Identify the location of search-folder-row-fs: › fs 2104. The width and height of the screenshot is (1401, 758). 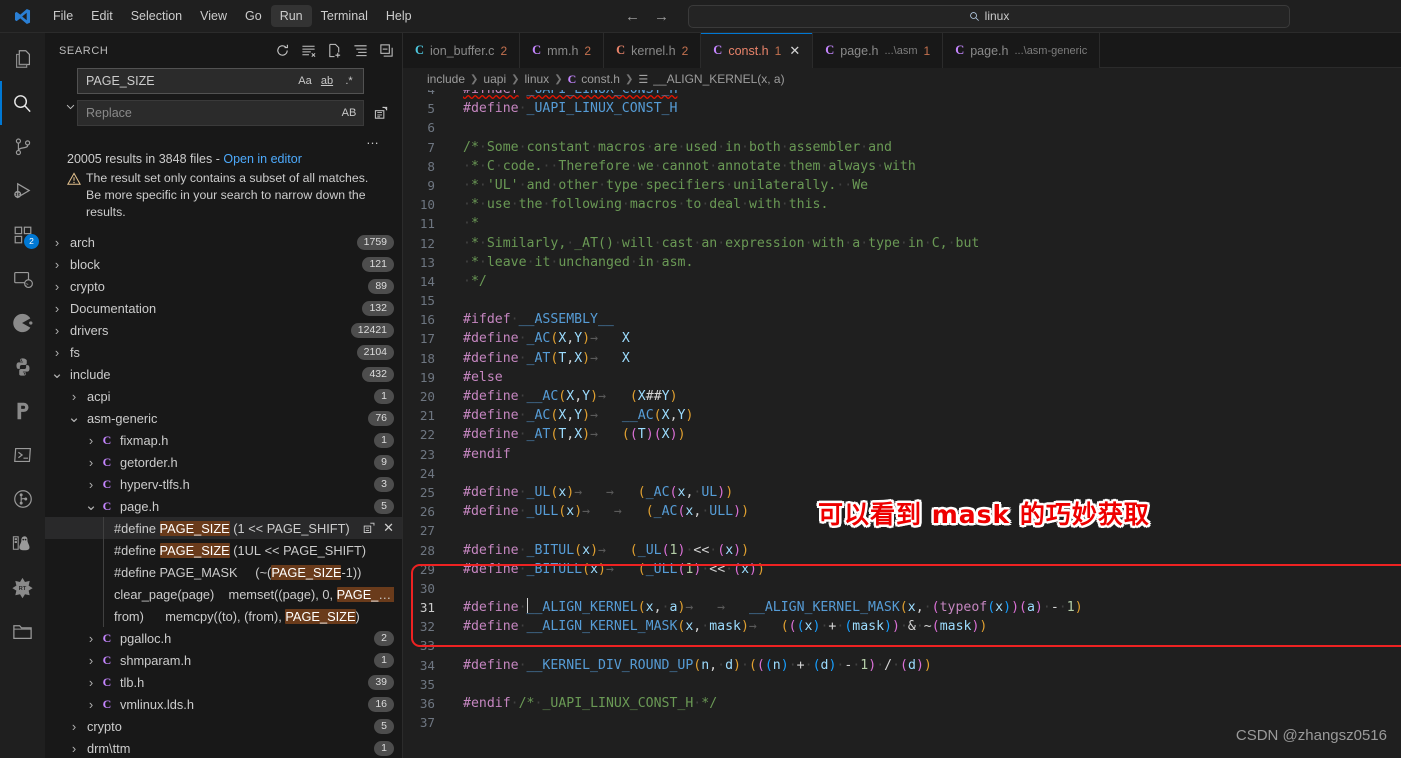
(223, 352).